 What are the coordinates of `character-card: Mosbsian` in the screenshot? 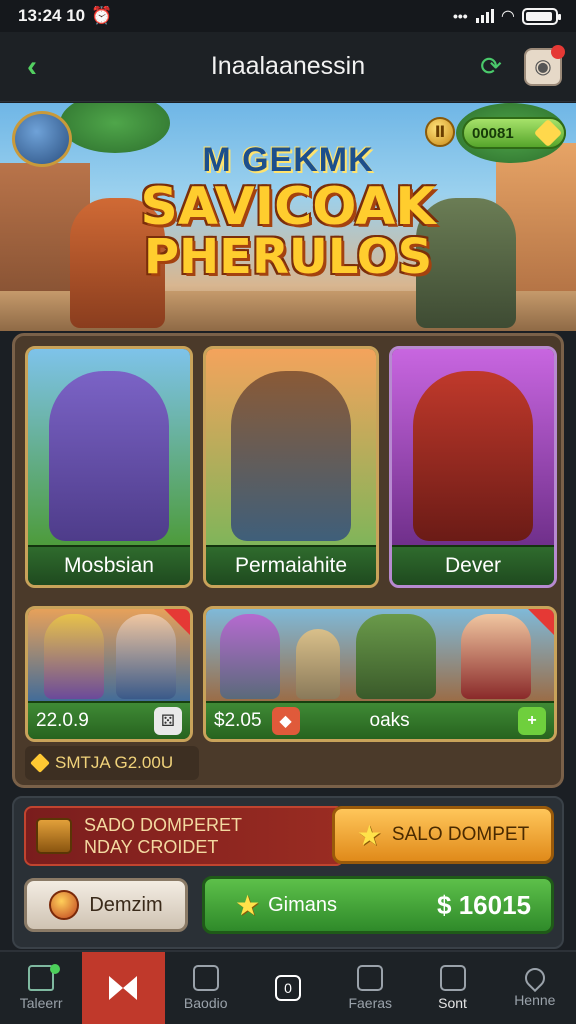 It's located at (109, 467).